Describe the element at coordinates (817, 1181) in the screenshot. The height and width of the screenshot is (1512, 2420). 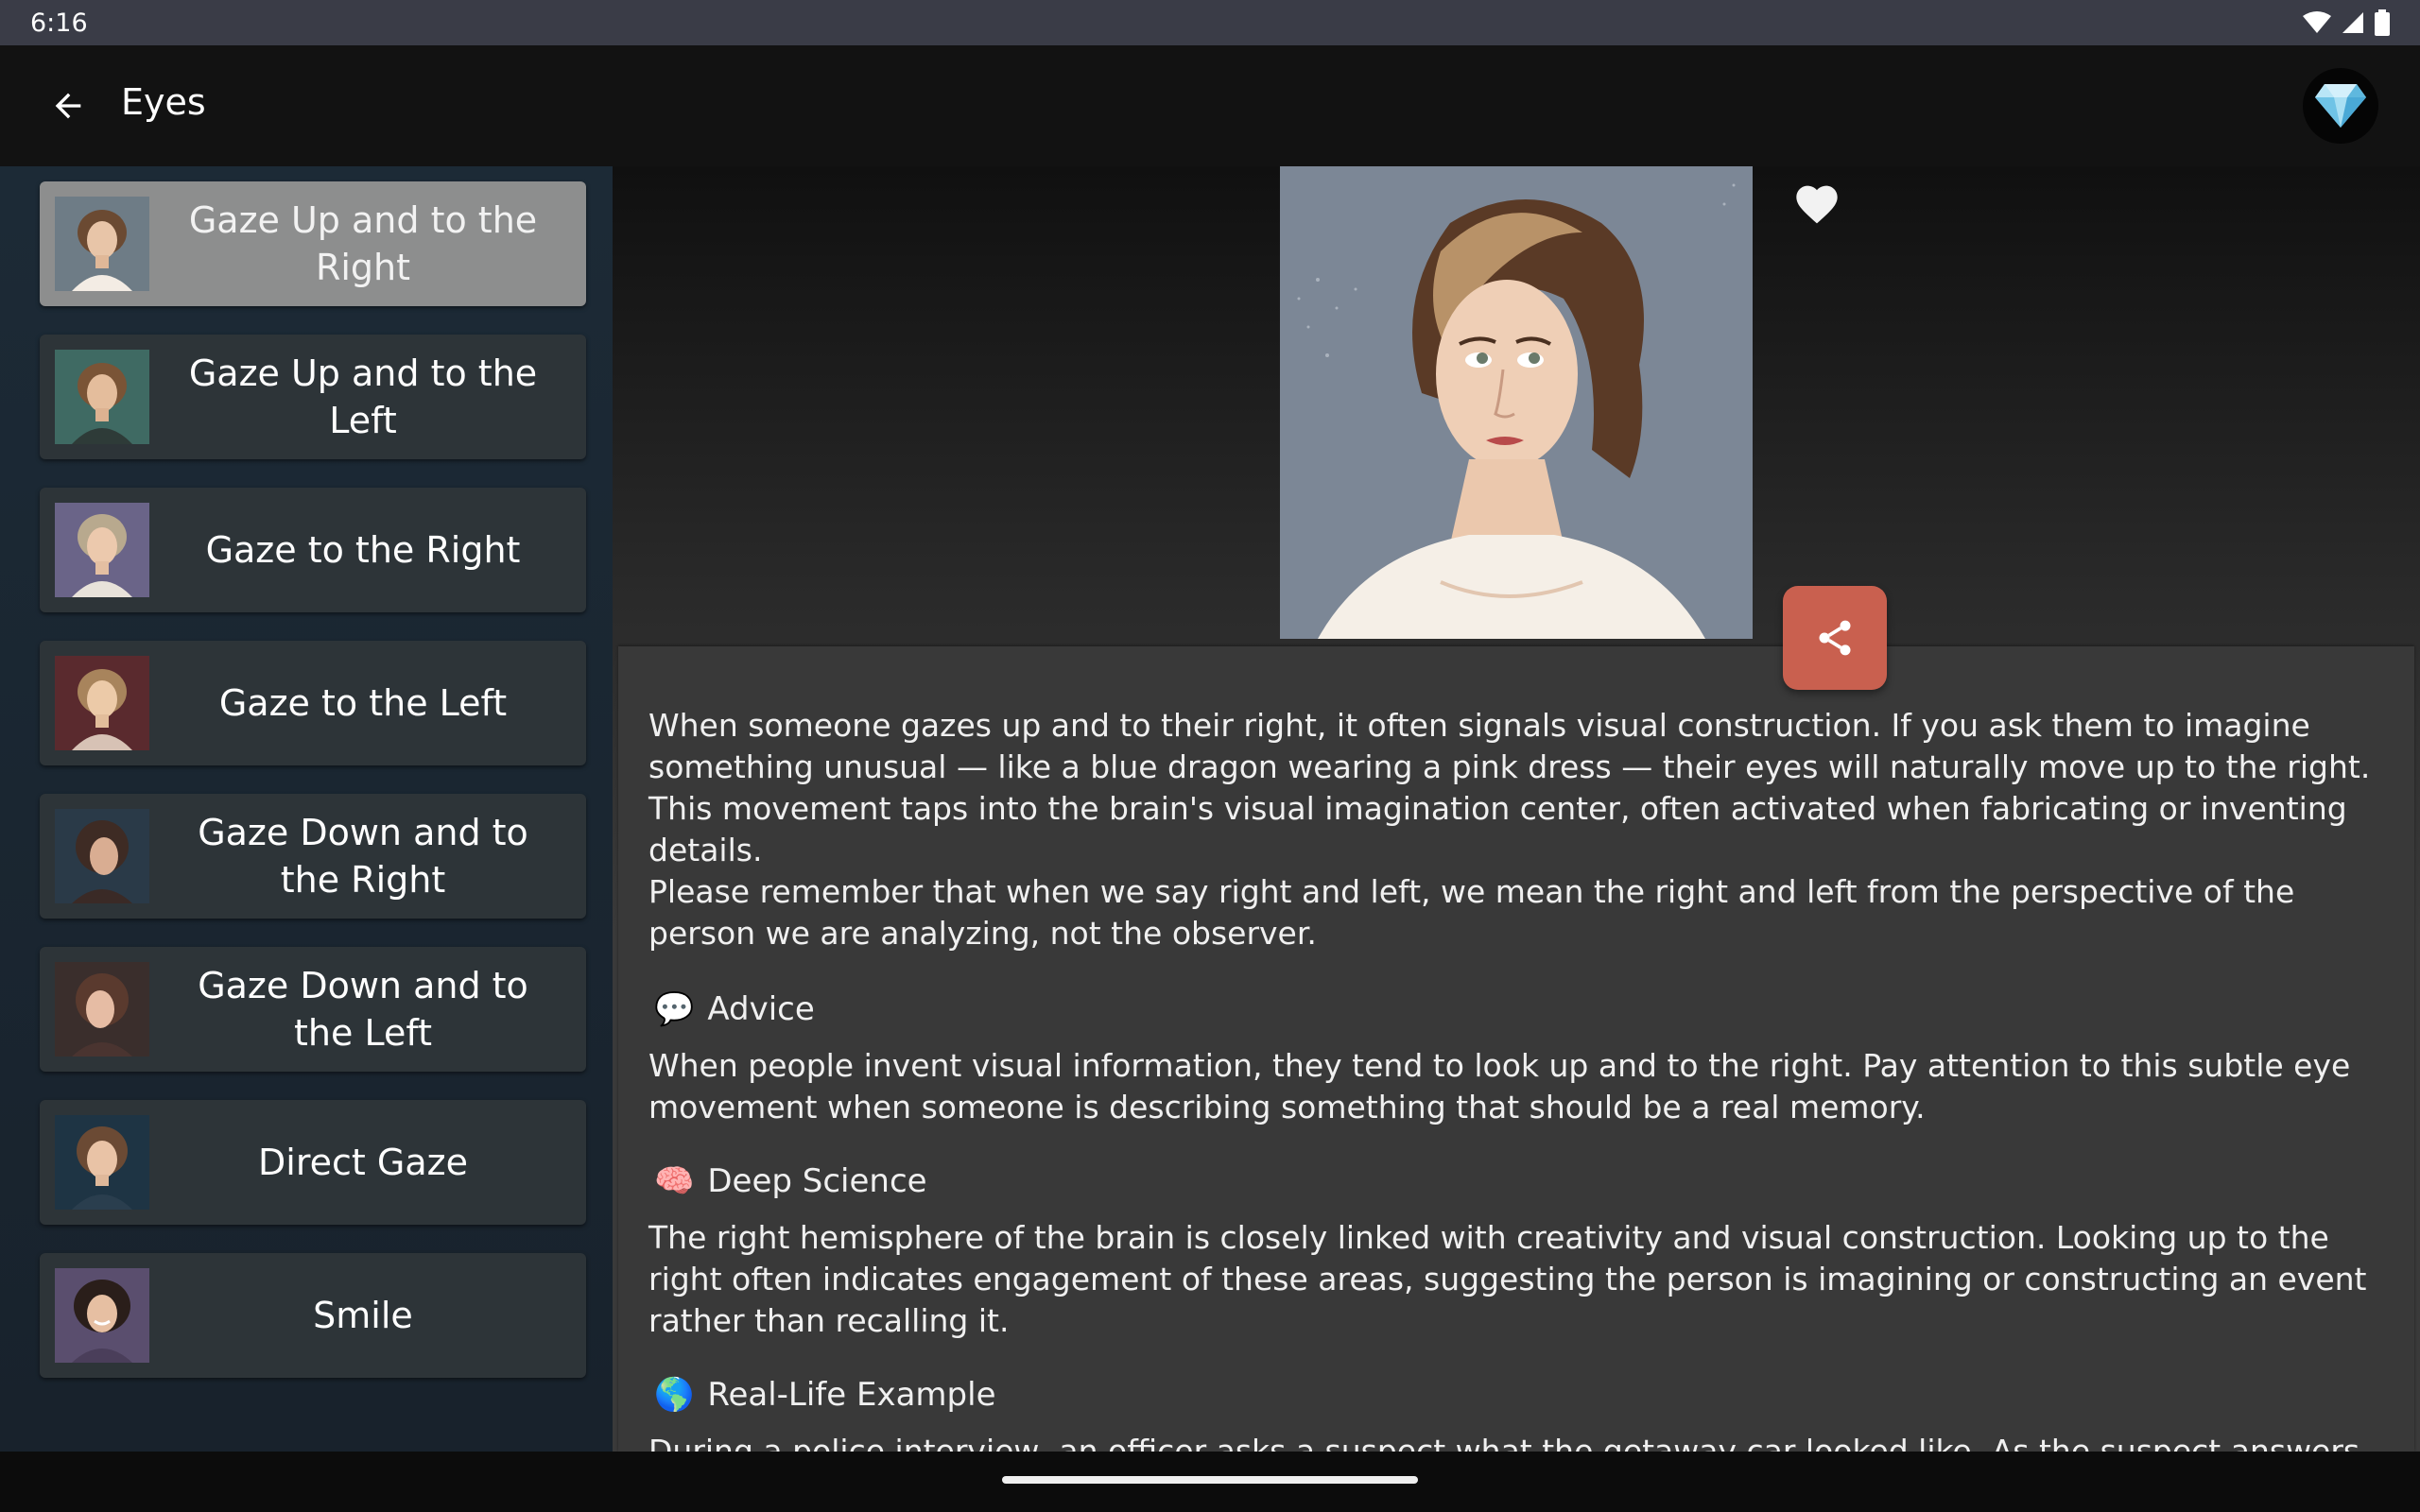
I see `science-title: Deep Science` at that location.